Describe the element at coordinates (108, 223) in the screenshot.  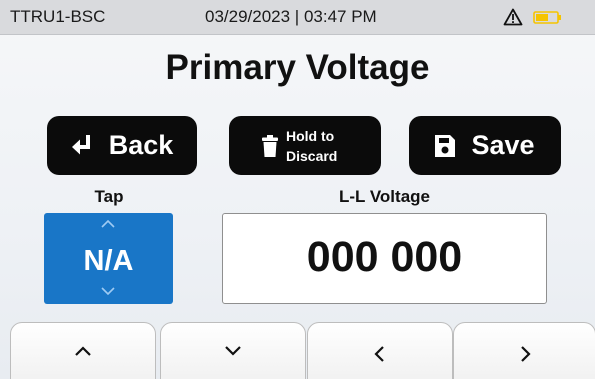
I see `tap-up-chevron-icon` at that location.